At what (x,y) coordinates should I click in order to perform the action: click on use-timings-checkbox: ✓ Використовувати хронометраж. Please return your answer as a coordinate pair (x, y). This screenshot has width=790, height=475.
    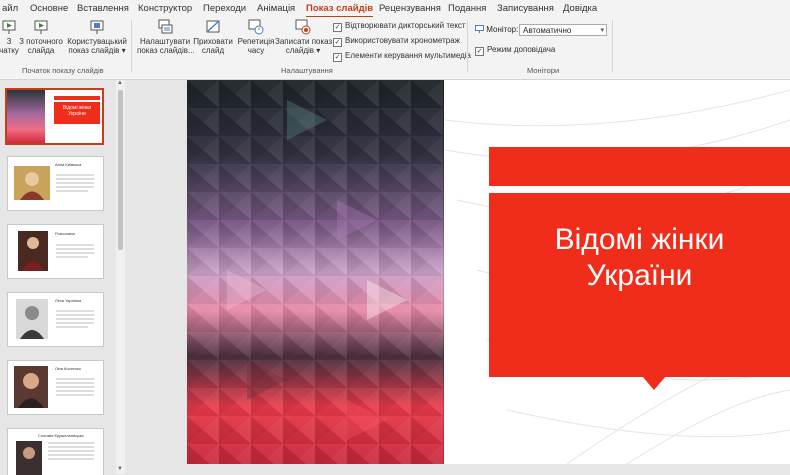
    Looking at the image, I should click on (396, 41).